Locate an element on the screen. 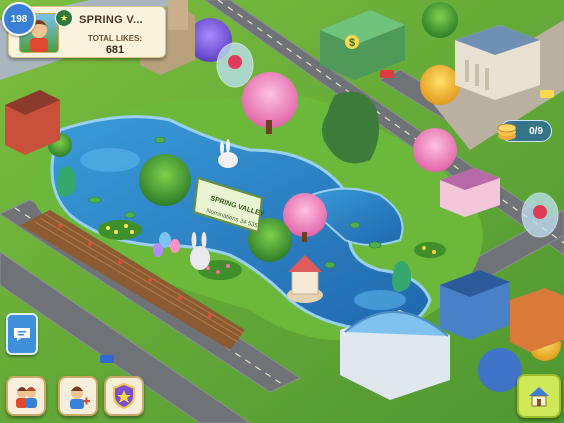 This screenshot has width=564, height=423. add-friend-button is located at coordinates (78, 396).